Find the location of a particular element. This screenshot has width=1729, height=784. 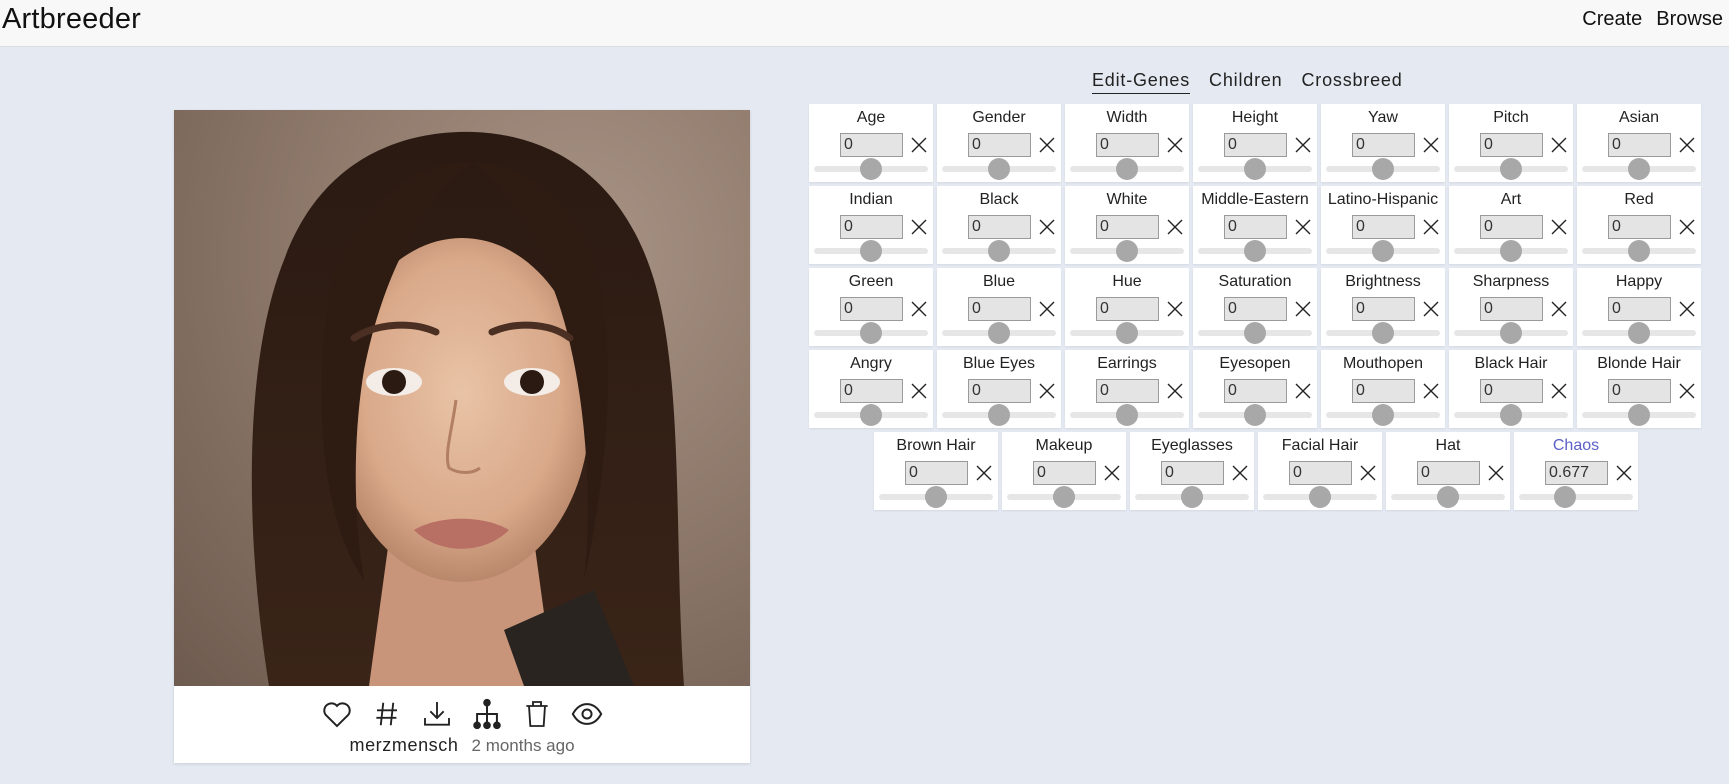

tab-edit-genes: Edit-Genes is located at coordinates (1141, 82).